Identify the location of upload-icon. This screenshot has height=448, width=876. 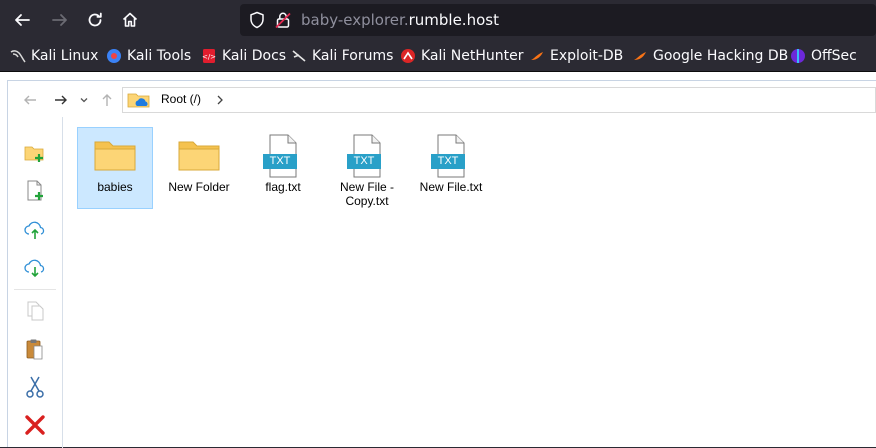
(34, 230).